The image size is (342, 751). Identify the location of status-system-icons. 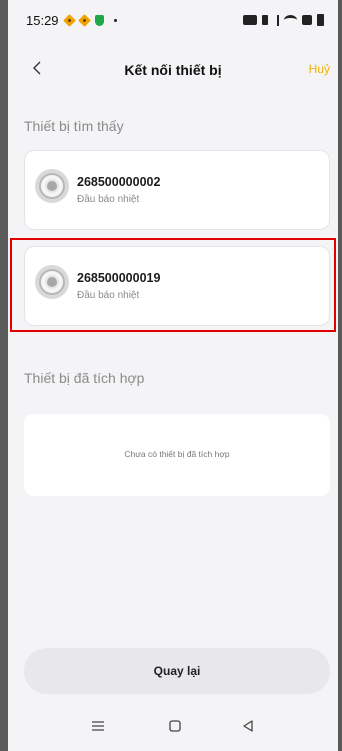
(283, 20).